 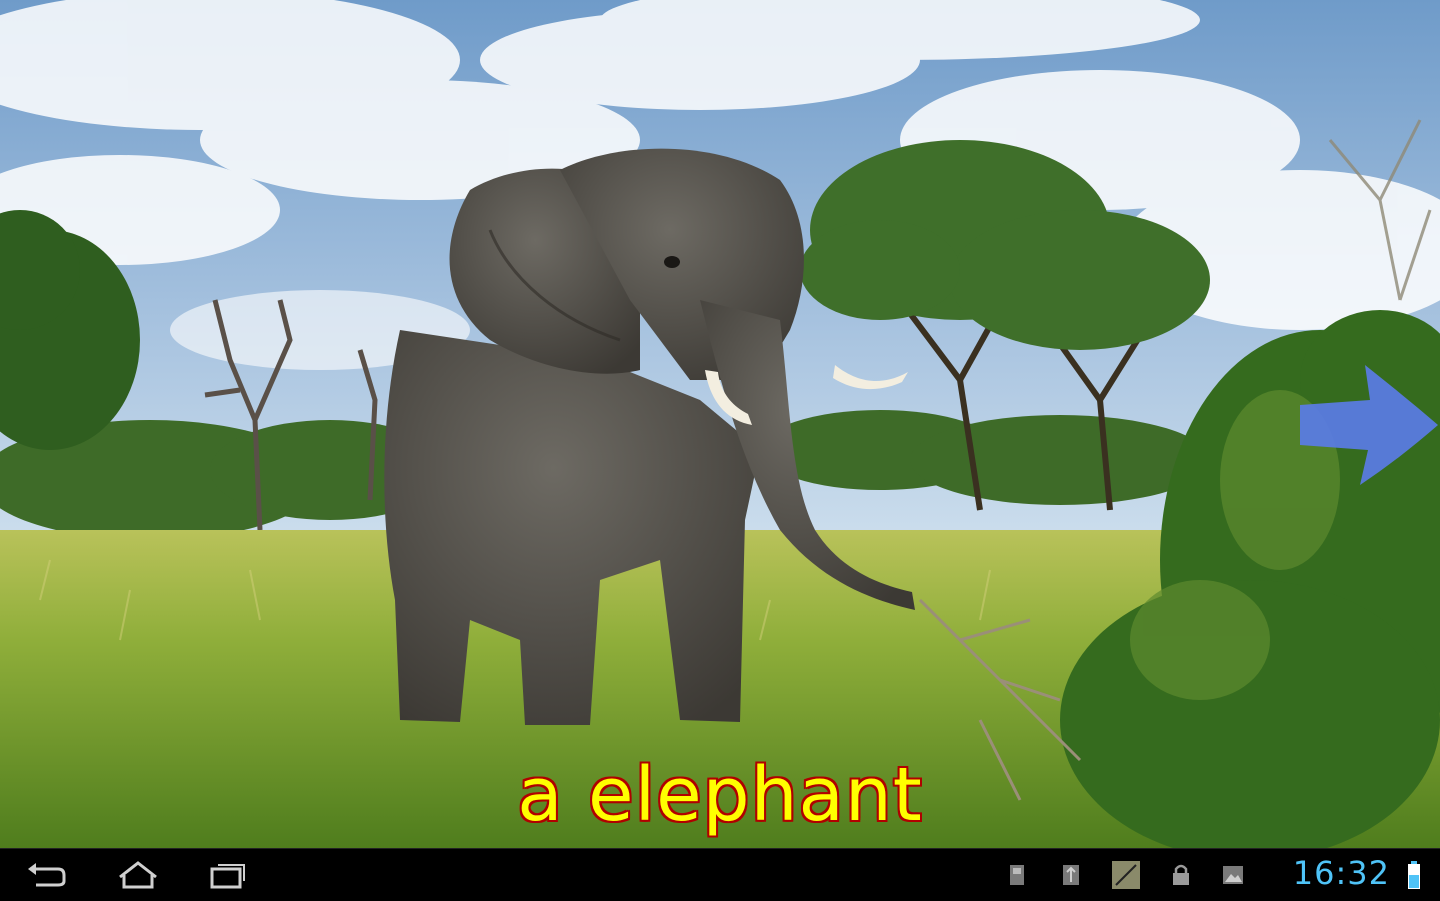 What do you see at coordinates (720, 874) in the screenshot?
I see `system-navigation-bar: 16:32` at bounding box center [720, 874].